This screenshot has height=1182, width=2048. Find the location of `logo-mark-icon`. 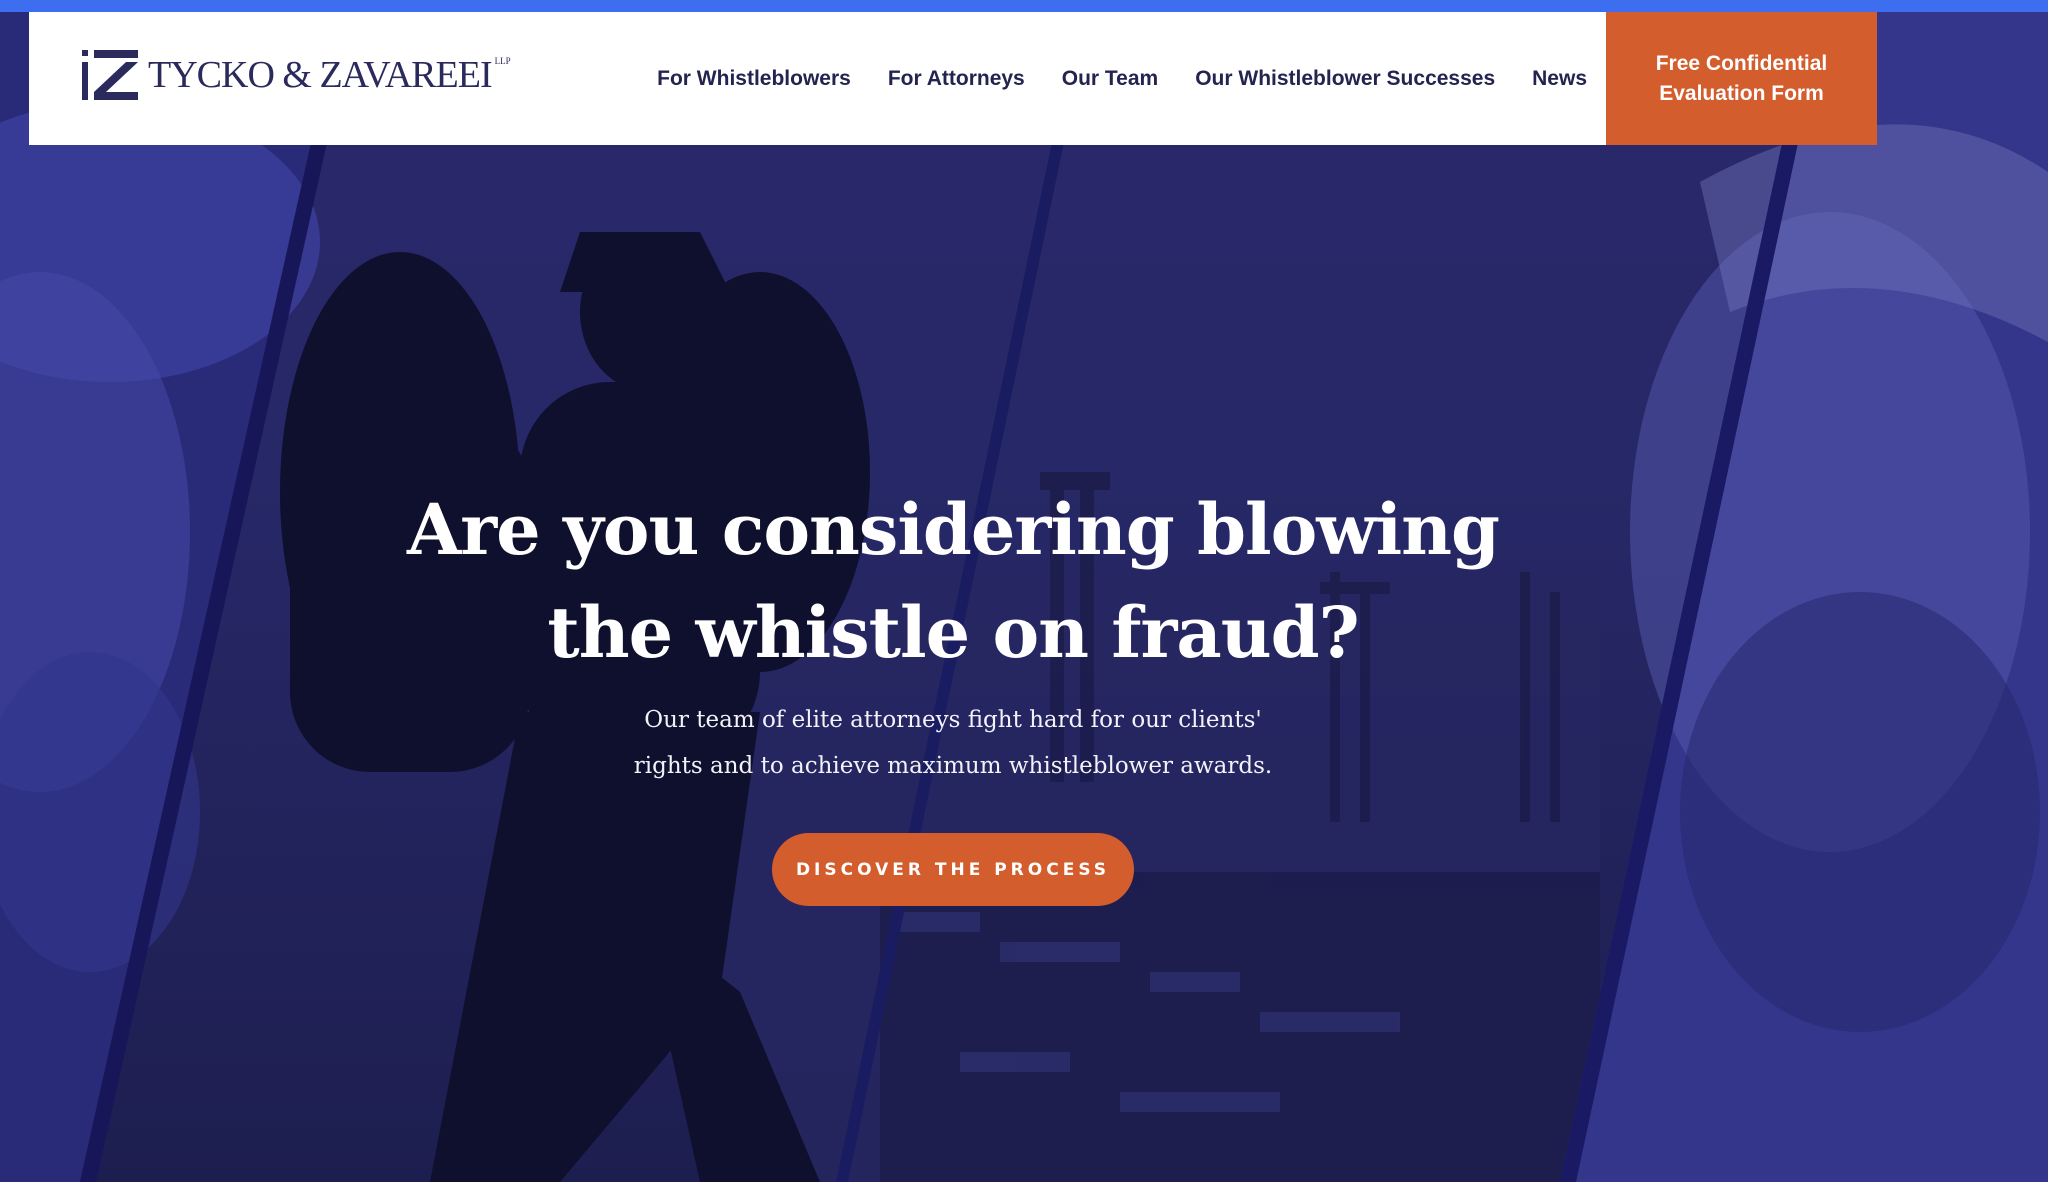

logo-mark-icon is located at coordinates (110, 75).